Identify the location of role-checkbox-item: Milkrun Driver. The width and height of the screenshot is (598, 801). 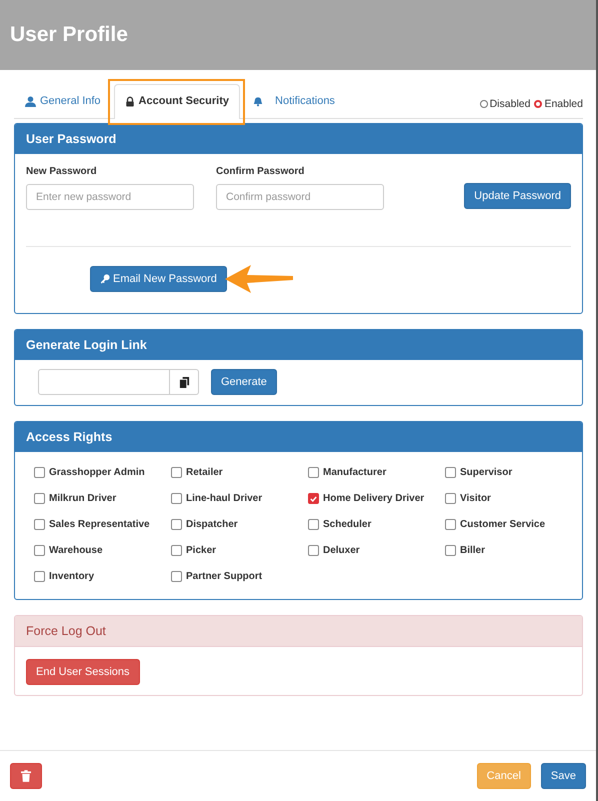
(102, 498).